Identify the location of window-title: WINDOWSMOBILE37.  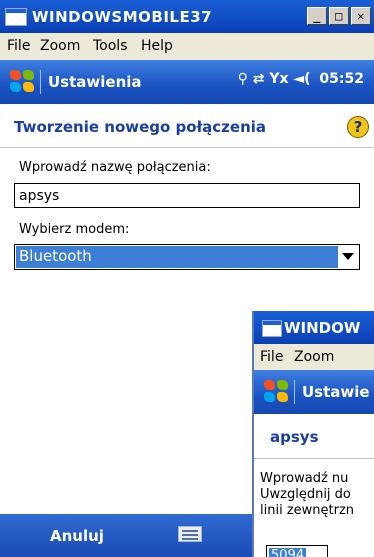
(122, 17).